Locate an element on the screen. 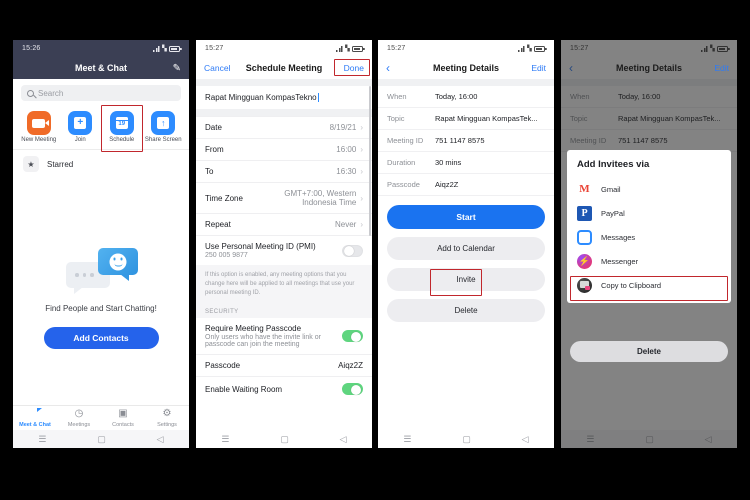 The height and width of the screenshot is (500, 750). sheet-title: Add Invitees via is located at coordinates (613, 164).